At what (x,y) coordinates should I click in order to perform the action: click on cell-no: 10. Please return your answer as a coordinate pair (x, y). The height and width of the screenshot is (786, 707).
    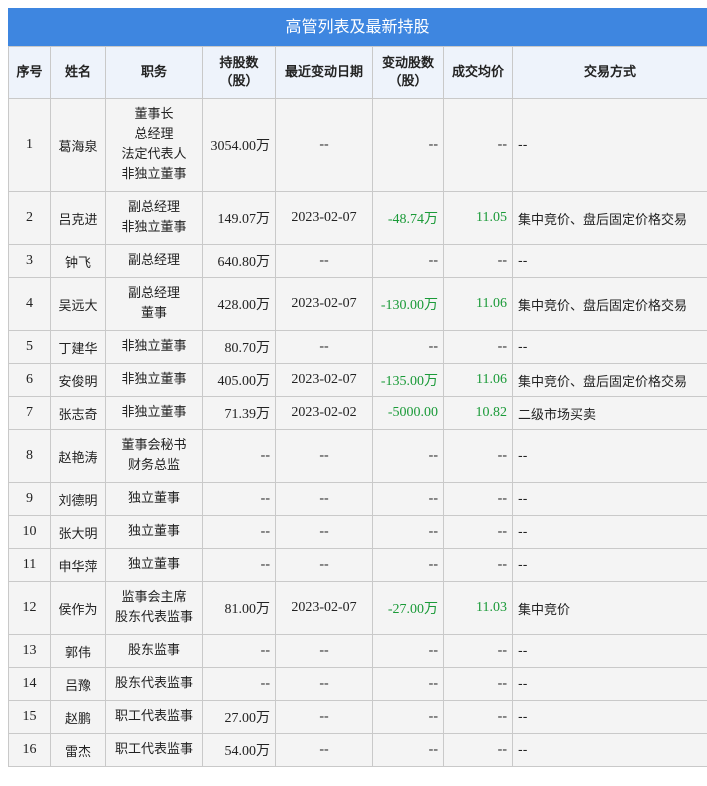
    Looking at the image, I should click on (30, 532).